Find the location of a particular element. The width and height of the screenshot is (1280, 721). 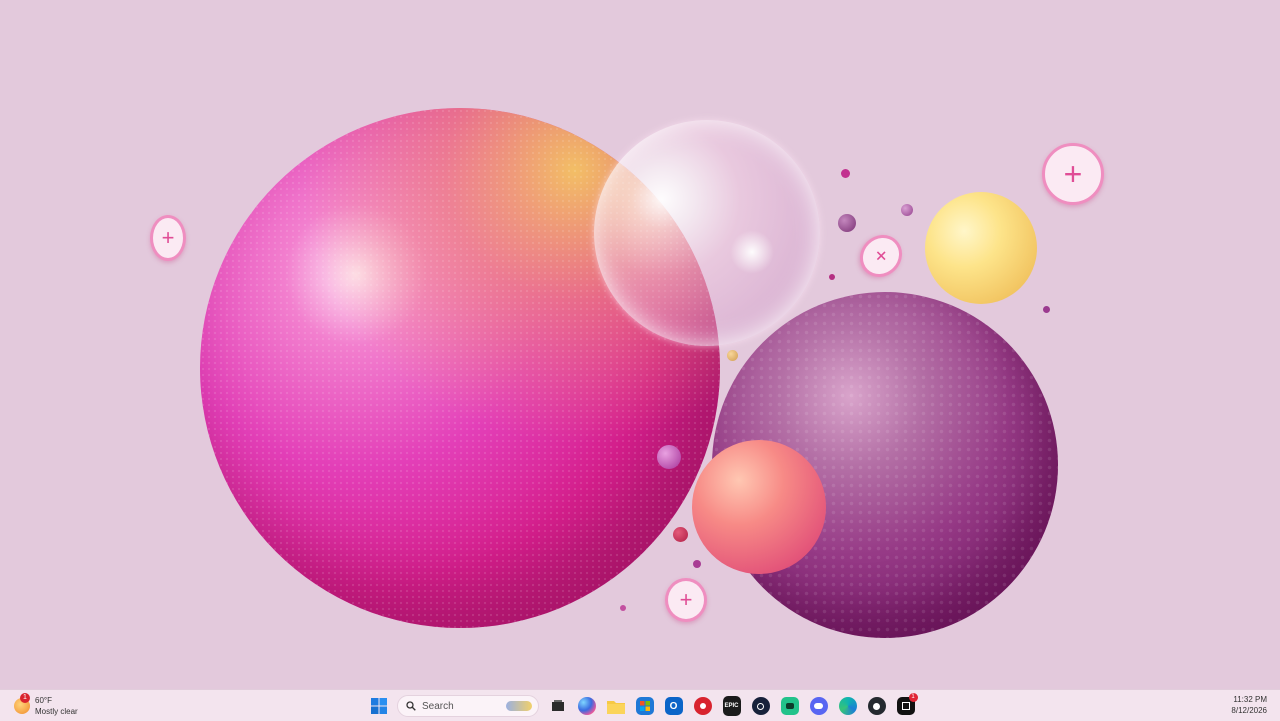

green-app-icon is located at coordinates (789, 706).